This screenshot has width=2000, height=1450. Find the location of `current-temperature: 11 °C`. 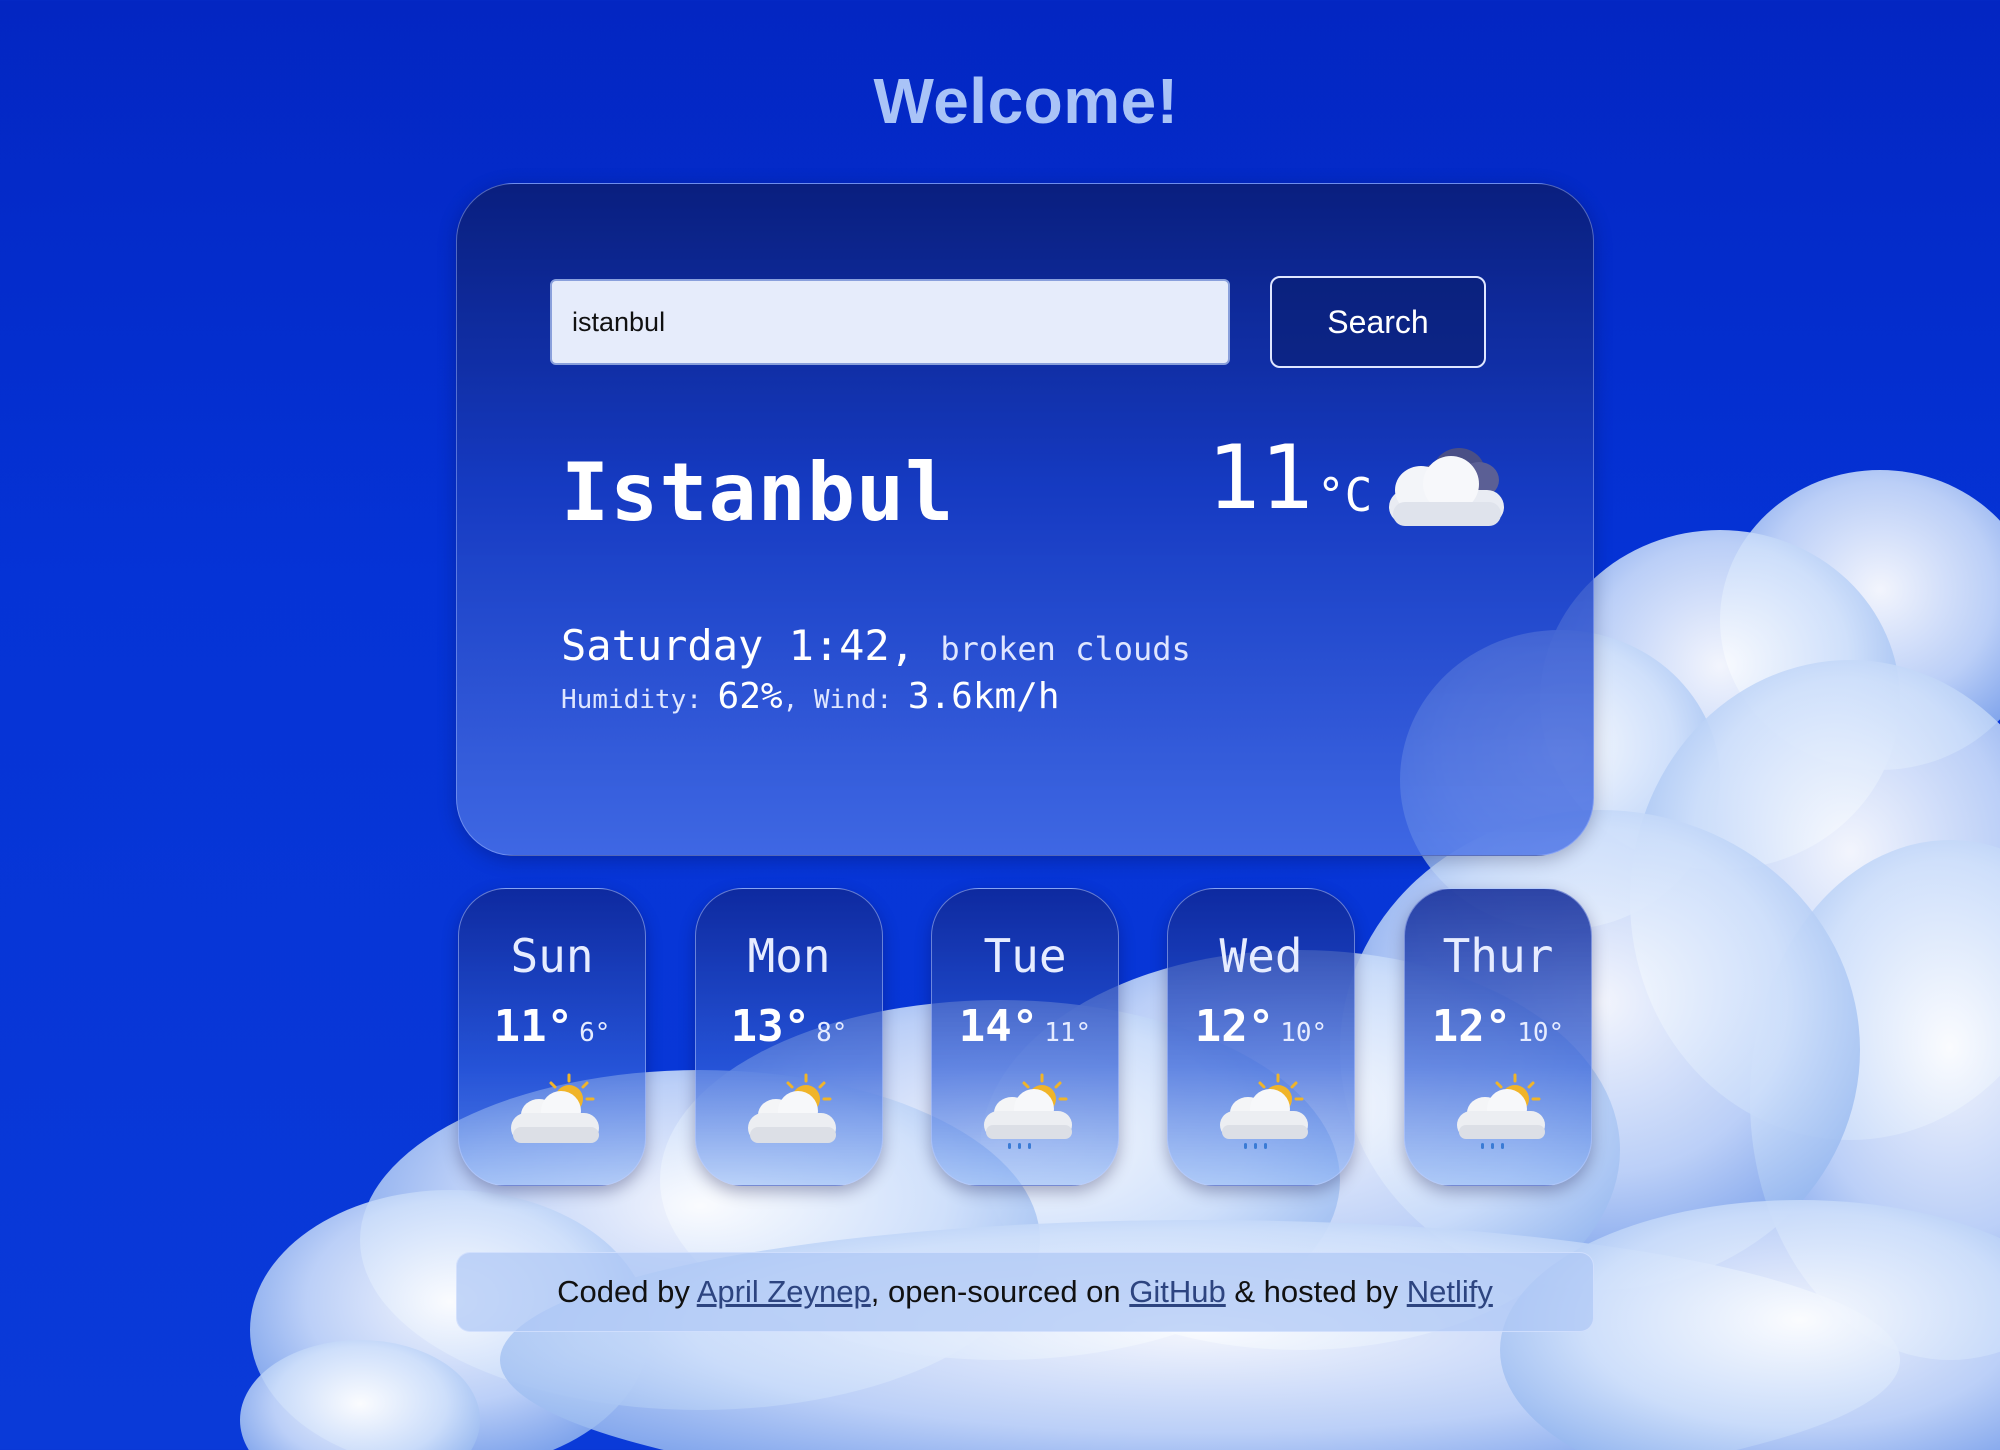

current-temperature: 11 °C is located at coordinates (1289, 478).